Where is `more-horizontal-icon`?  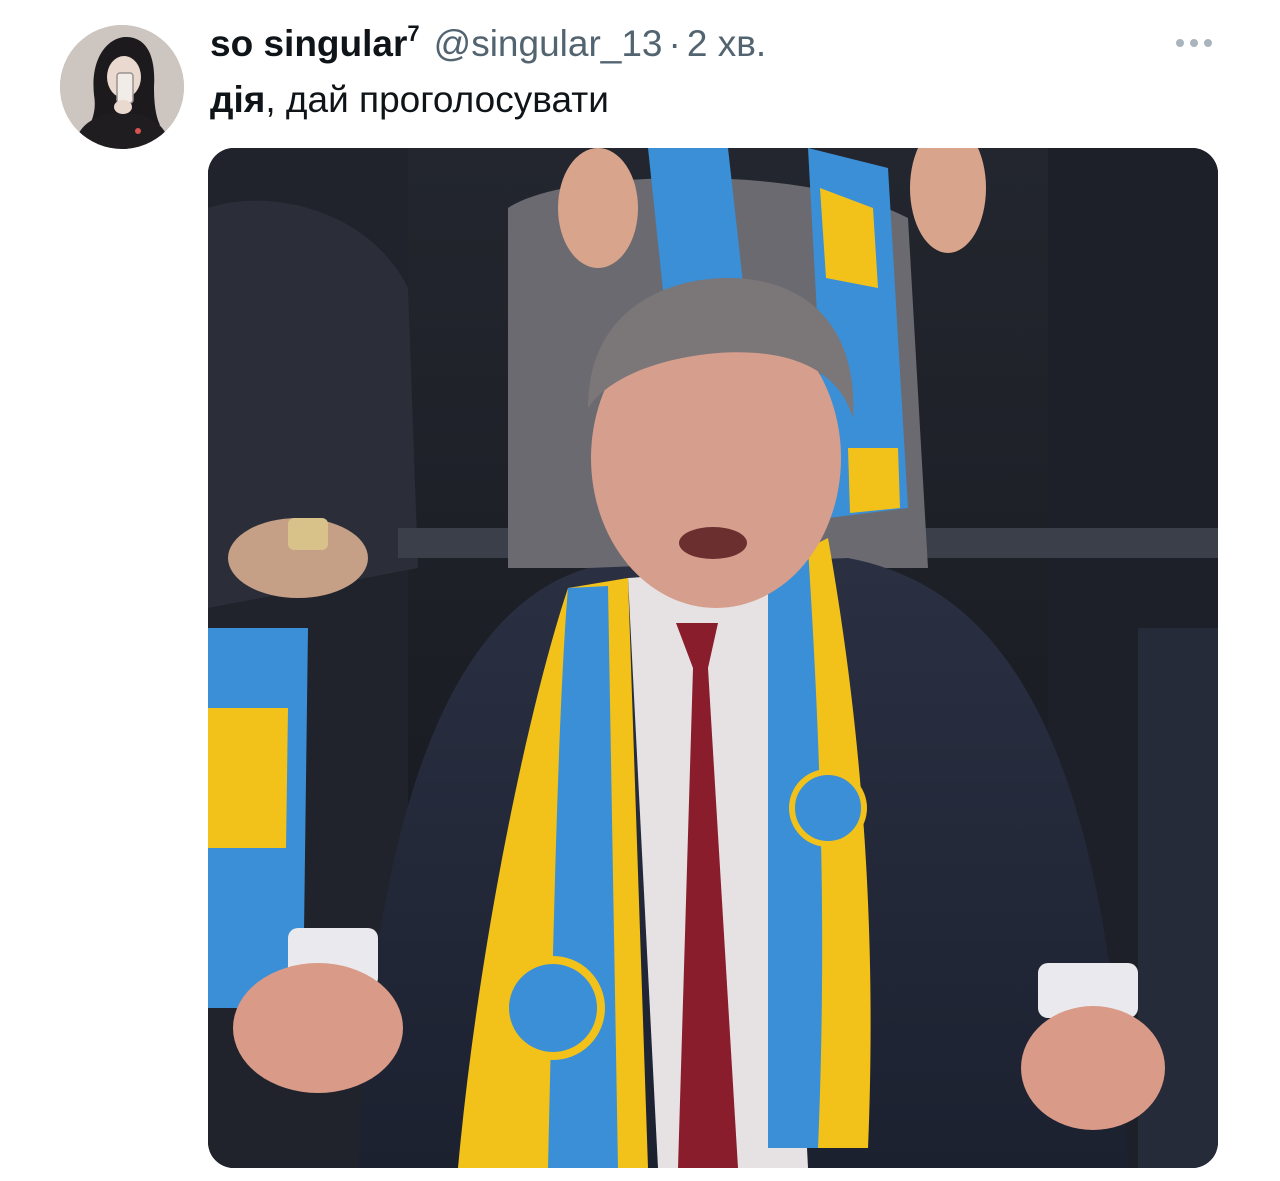 more-horizontal-icon is located at coordinates (1194, 43).